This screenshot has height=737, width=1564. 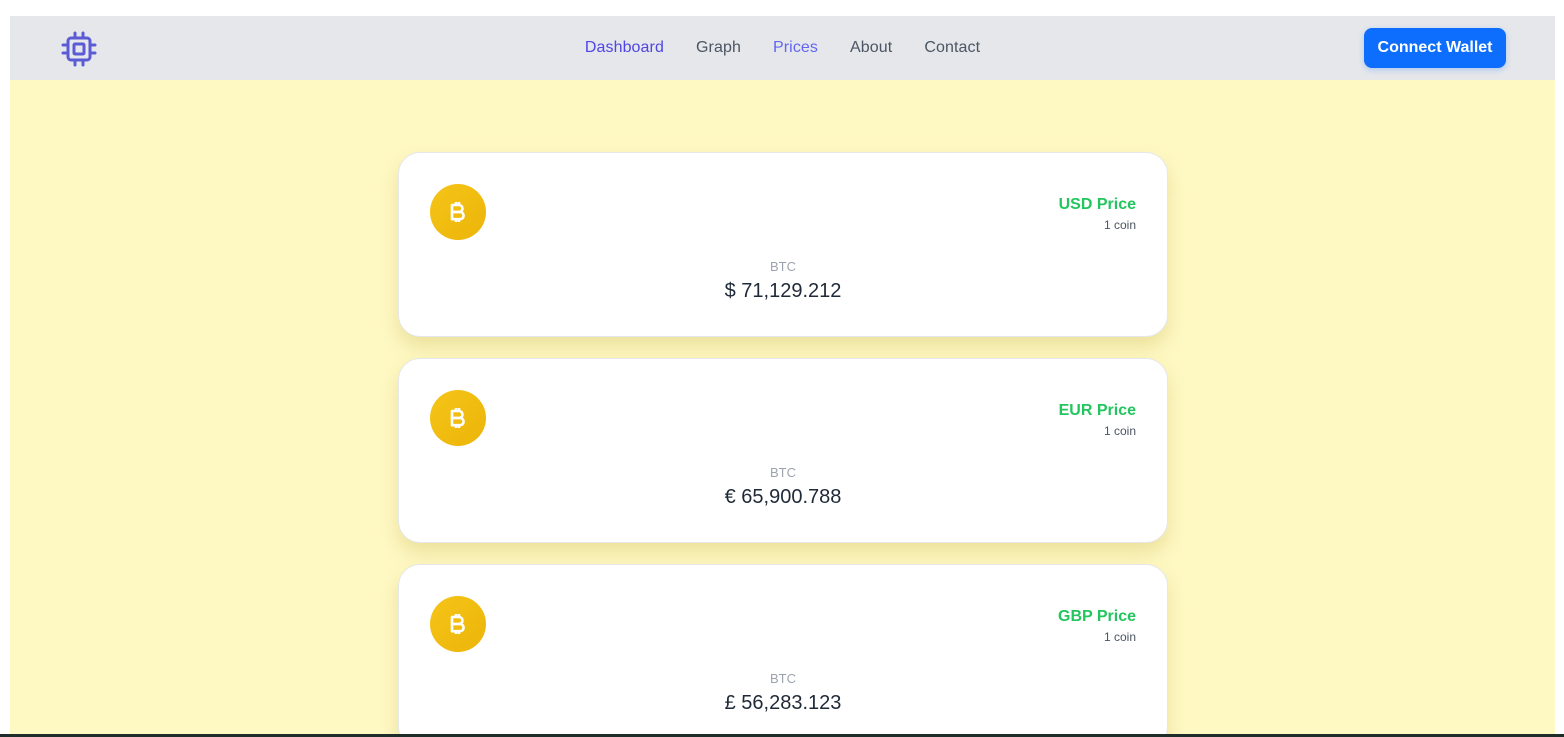 What do you see at coordinates (783, 244) in the screenshot?
I see `price-card-usd: USD Price 1 coin BTC $ 71,129.212` at bounding box center [783, 244].